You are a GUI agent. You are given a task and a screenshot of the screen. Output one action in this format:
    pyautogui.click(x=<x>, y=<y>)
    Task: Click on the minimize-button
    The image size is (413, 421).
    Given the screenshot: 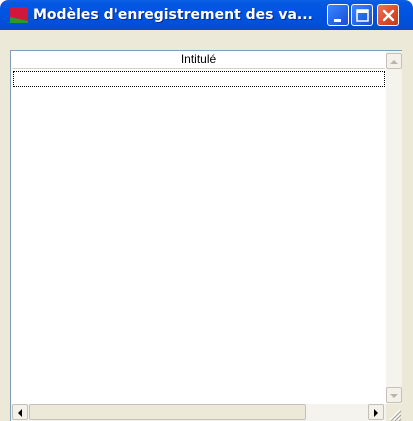 What is the action you would take?
    pyautogui.click(x=338, y=15)
    